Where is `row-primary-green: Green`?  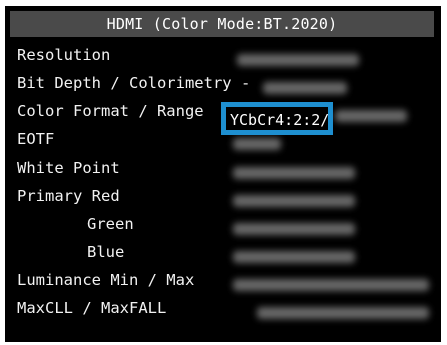
row-primary-green: Green is located at coordinates (75, 224).